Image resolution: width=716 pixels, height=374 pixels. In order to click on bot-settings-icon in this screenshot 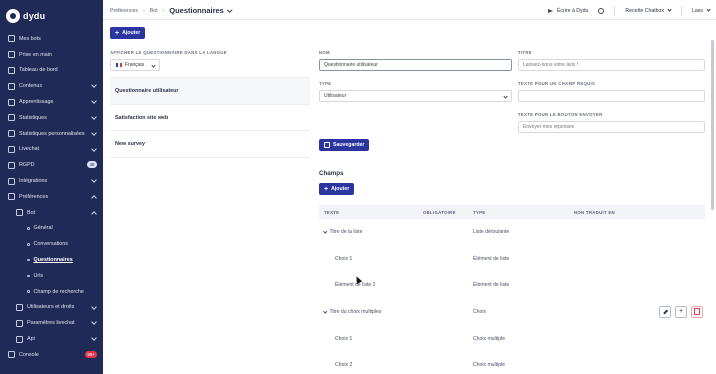, I will do `click(19, 213)`.